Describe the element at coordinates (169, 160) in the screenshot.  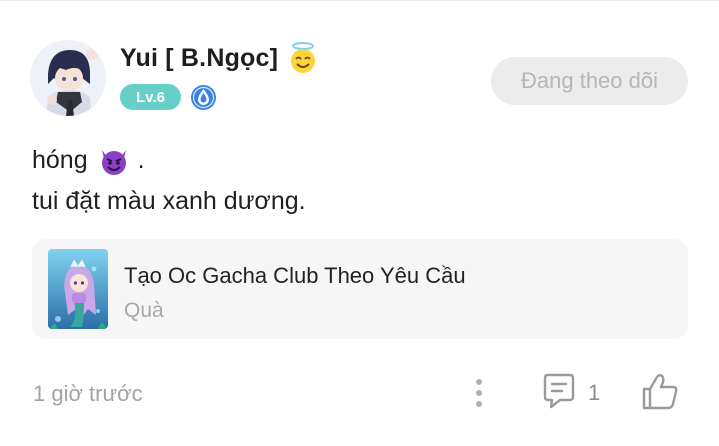
I see `post-line-1: hóng .` at that location.